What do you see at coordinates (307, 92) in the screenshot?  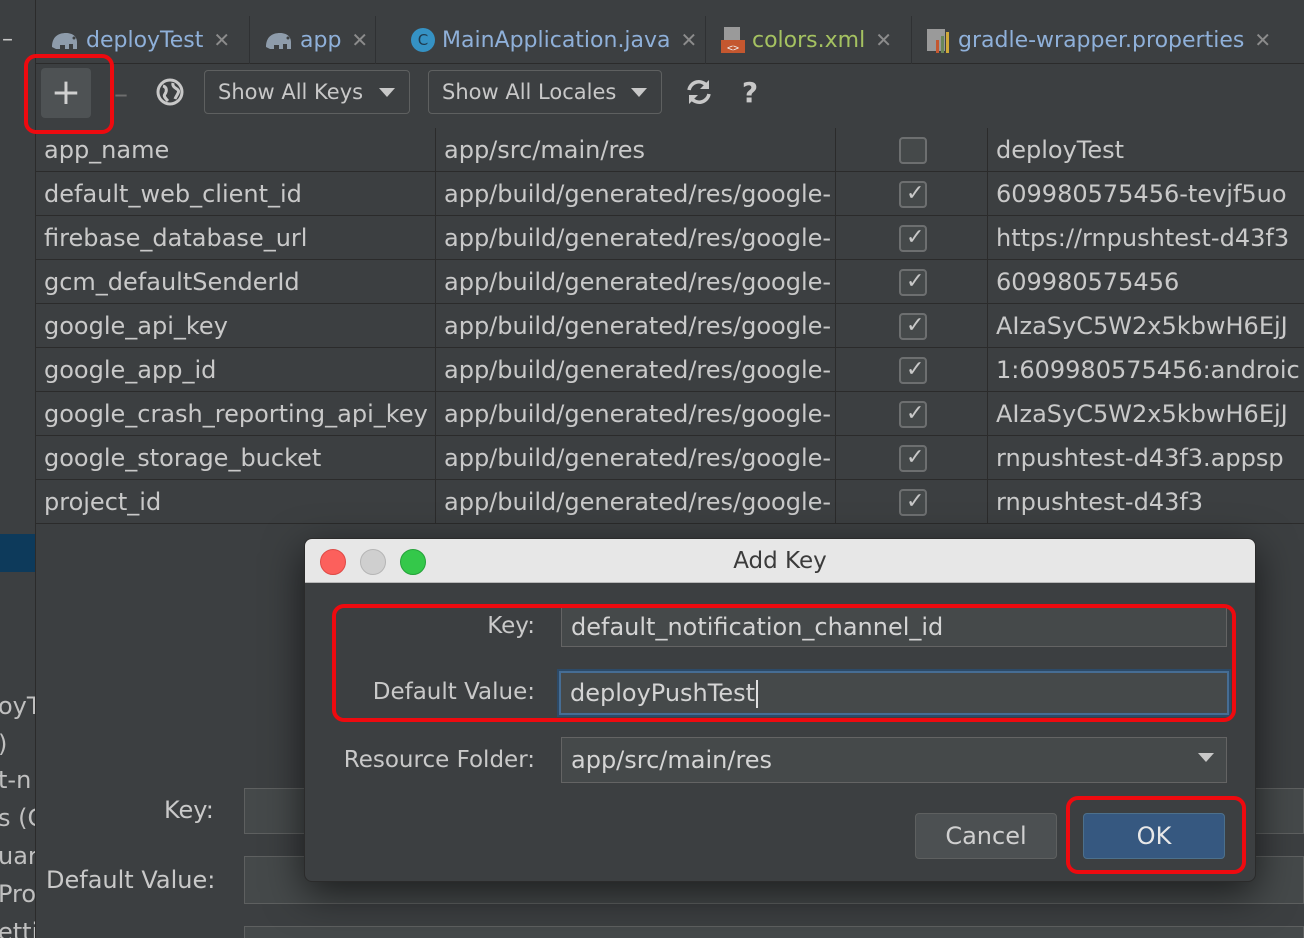 I see `show-all-keys-dropdown: Show All Keys` at bounding box center [307, 92].